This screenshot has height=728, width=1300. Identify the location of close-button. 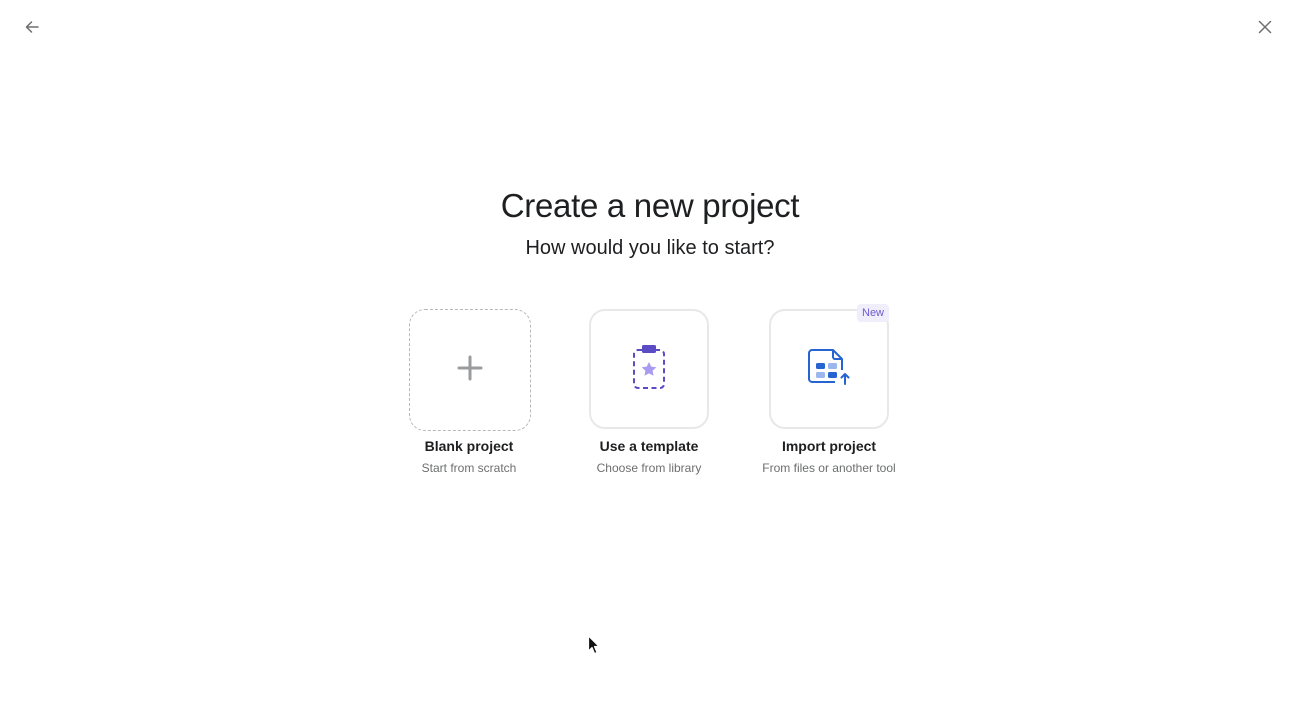
(1265, 27).